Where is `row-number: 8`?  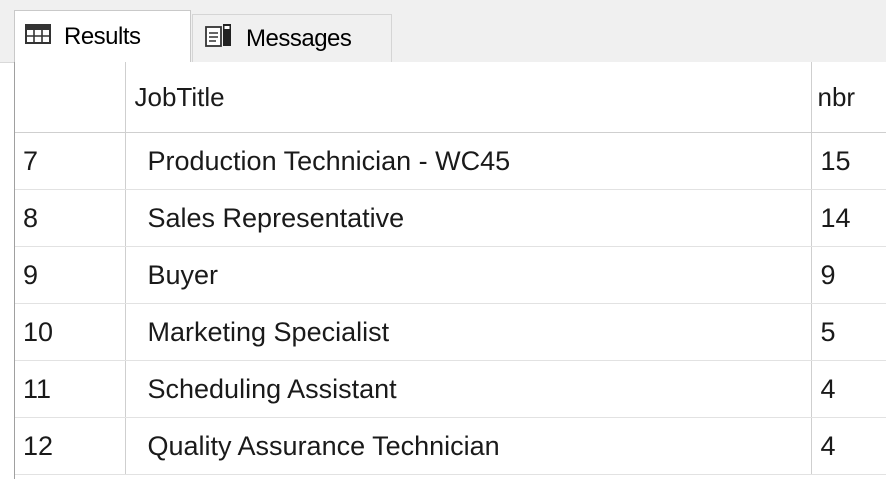
row-number: 8 is located at coordinates (70, 218).